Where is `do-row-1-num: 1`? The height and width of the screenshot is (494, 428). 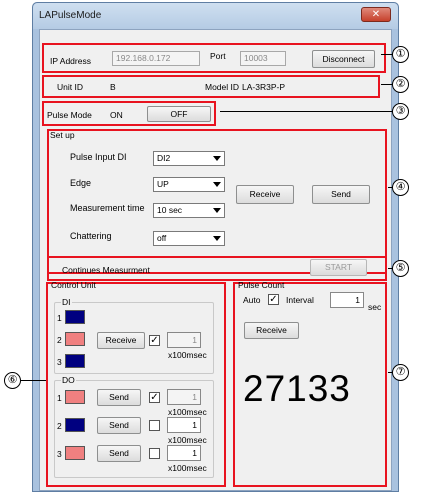 do-row-1-num: 1 is located at coordinates (59, 398).